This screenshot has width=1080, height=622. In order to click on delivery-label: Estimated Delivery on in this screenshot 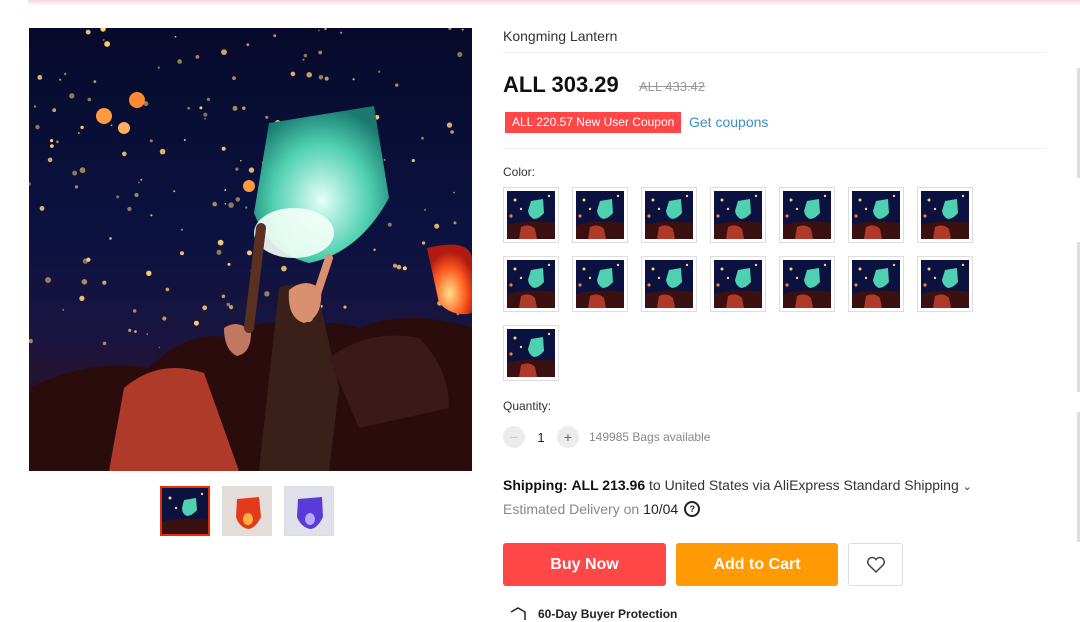, I will do `click(571, 509)`.